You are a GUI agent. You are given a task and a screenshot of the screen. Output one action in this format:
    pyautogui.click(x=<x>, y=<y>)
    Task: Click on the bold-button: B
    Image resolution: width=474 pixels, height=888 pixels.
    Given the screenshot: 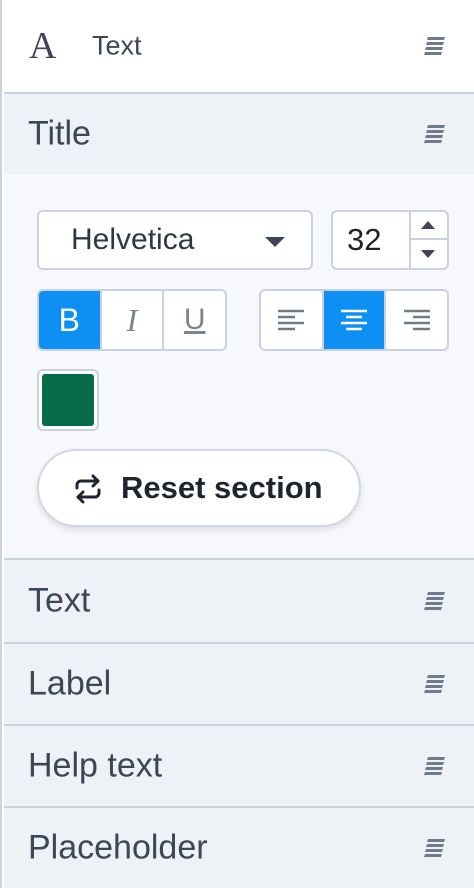 What is the action you would take?
    pyautogui.click(x=70, y=320)
    